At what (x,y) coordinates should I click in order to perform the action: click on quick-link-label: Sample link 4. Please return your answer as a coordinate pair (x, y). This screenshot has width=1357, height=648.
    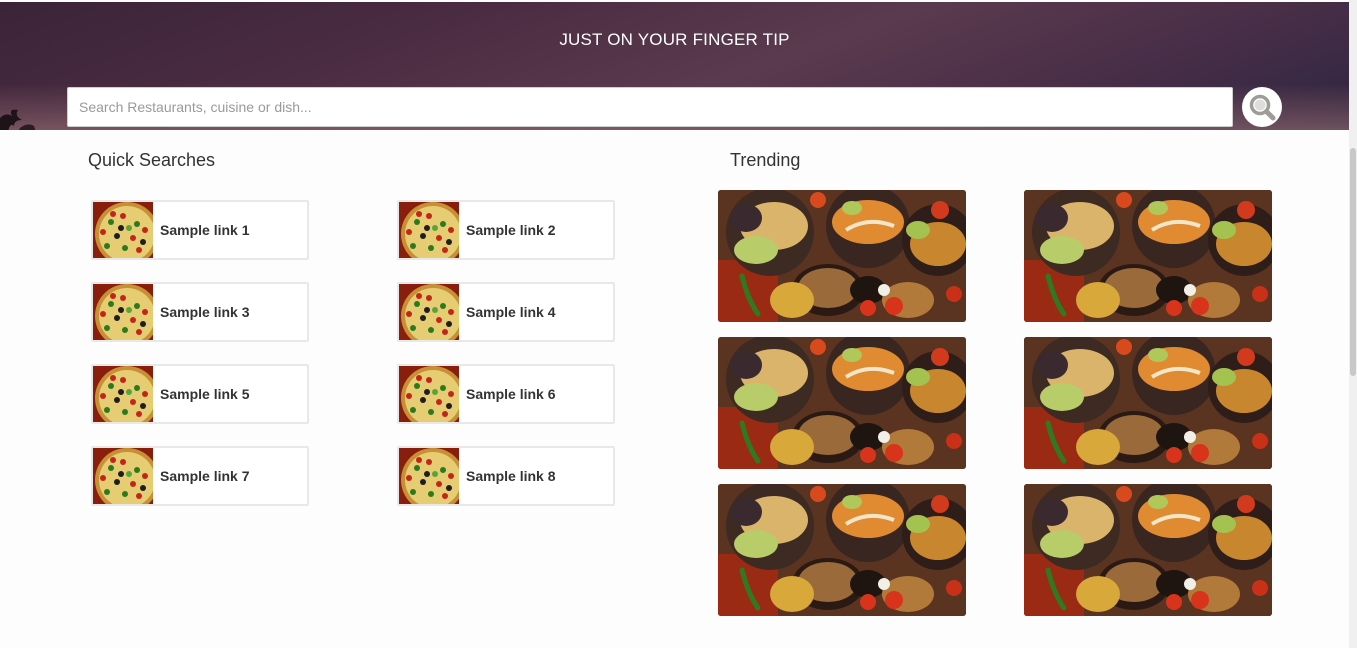
    Looking at the image, I should click on (511, 312).